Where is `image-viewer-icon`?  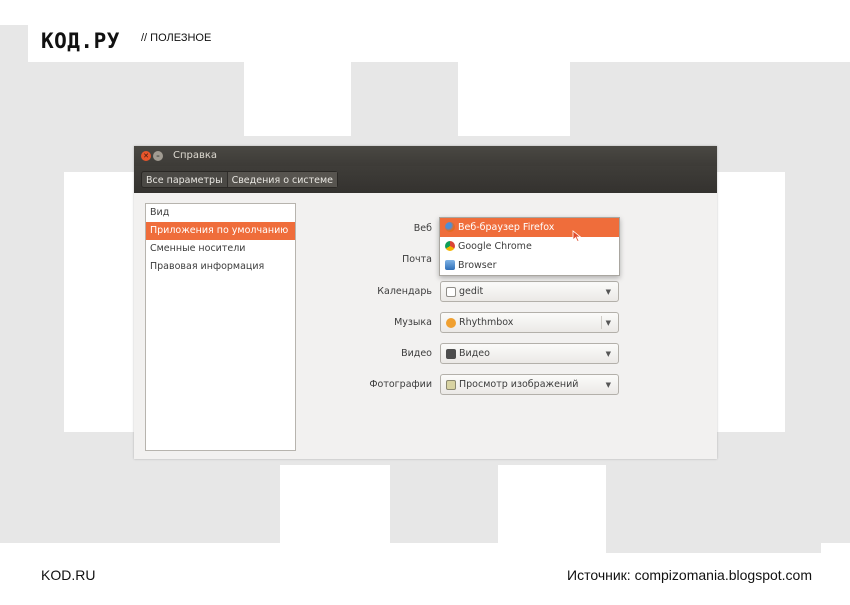
image-viewer-icon is located at coordinates (451, 385).